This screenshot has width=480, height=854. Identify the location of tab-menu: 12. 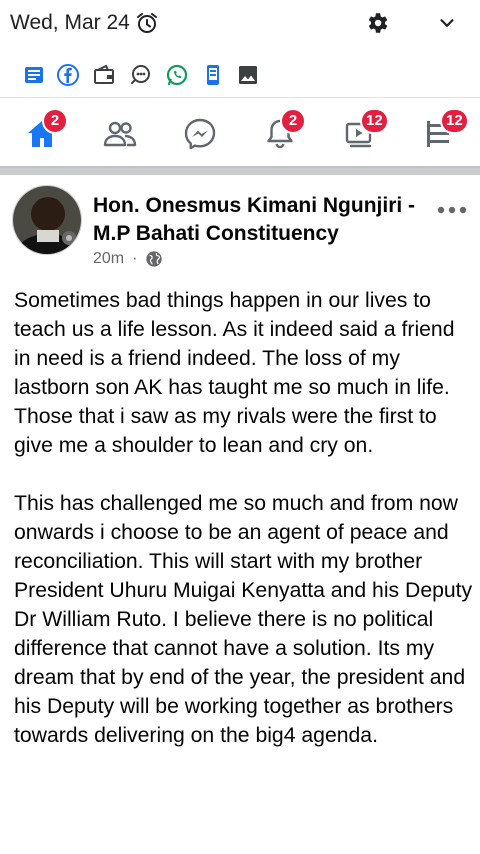
(440, 133).